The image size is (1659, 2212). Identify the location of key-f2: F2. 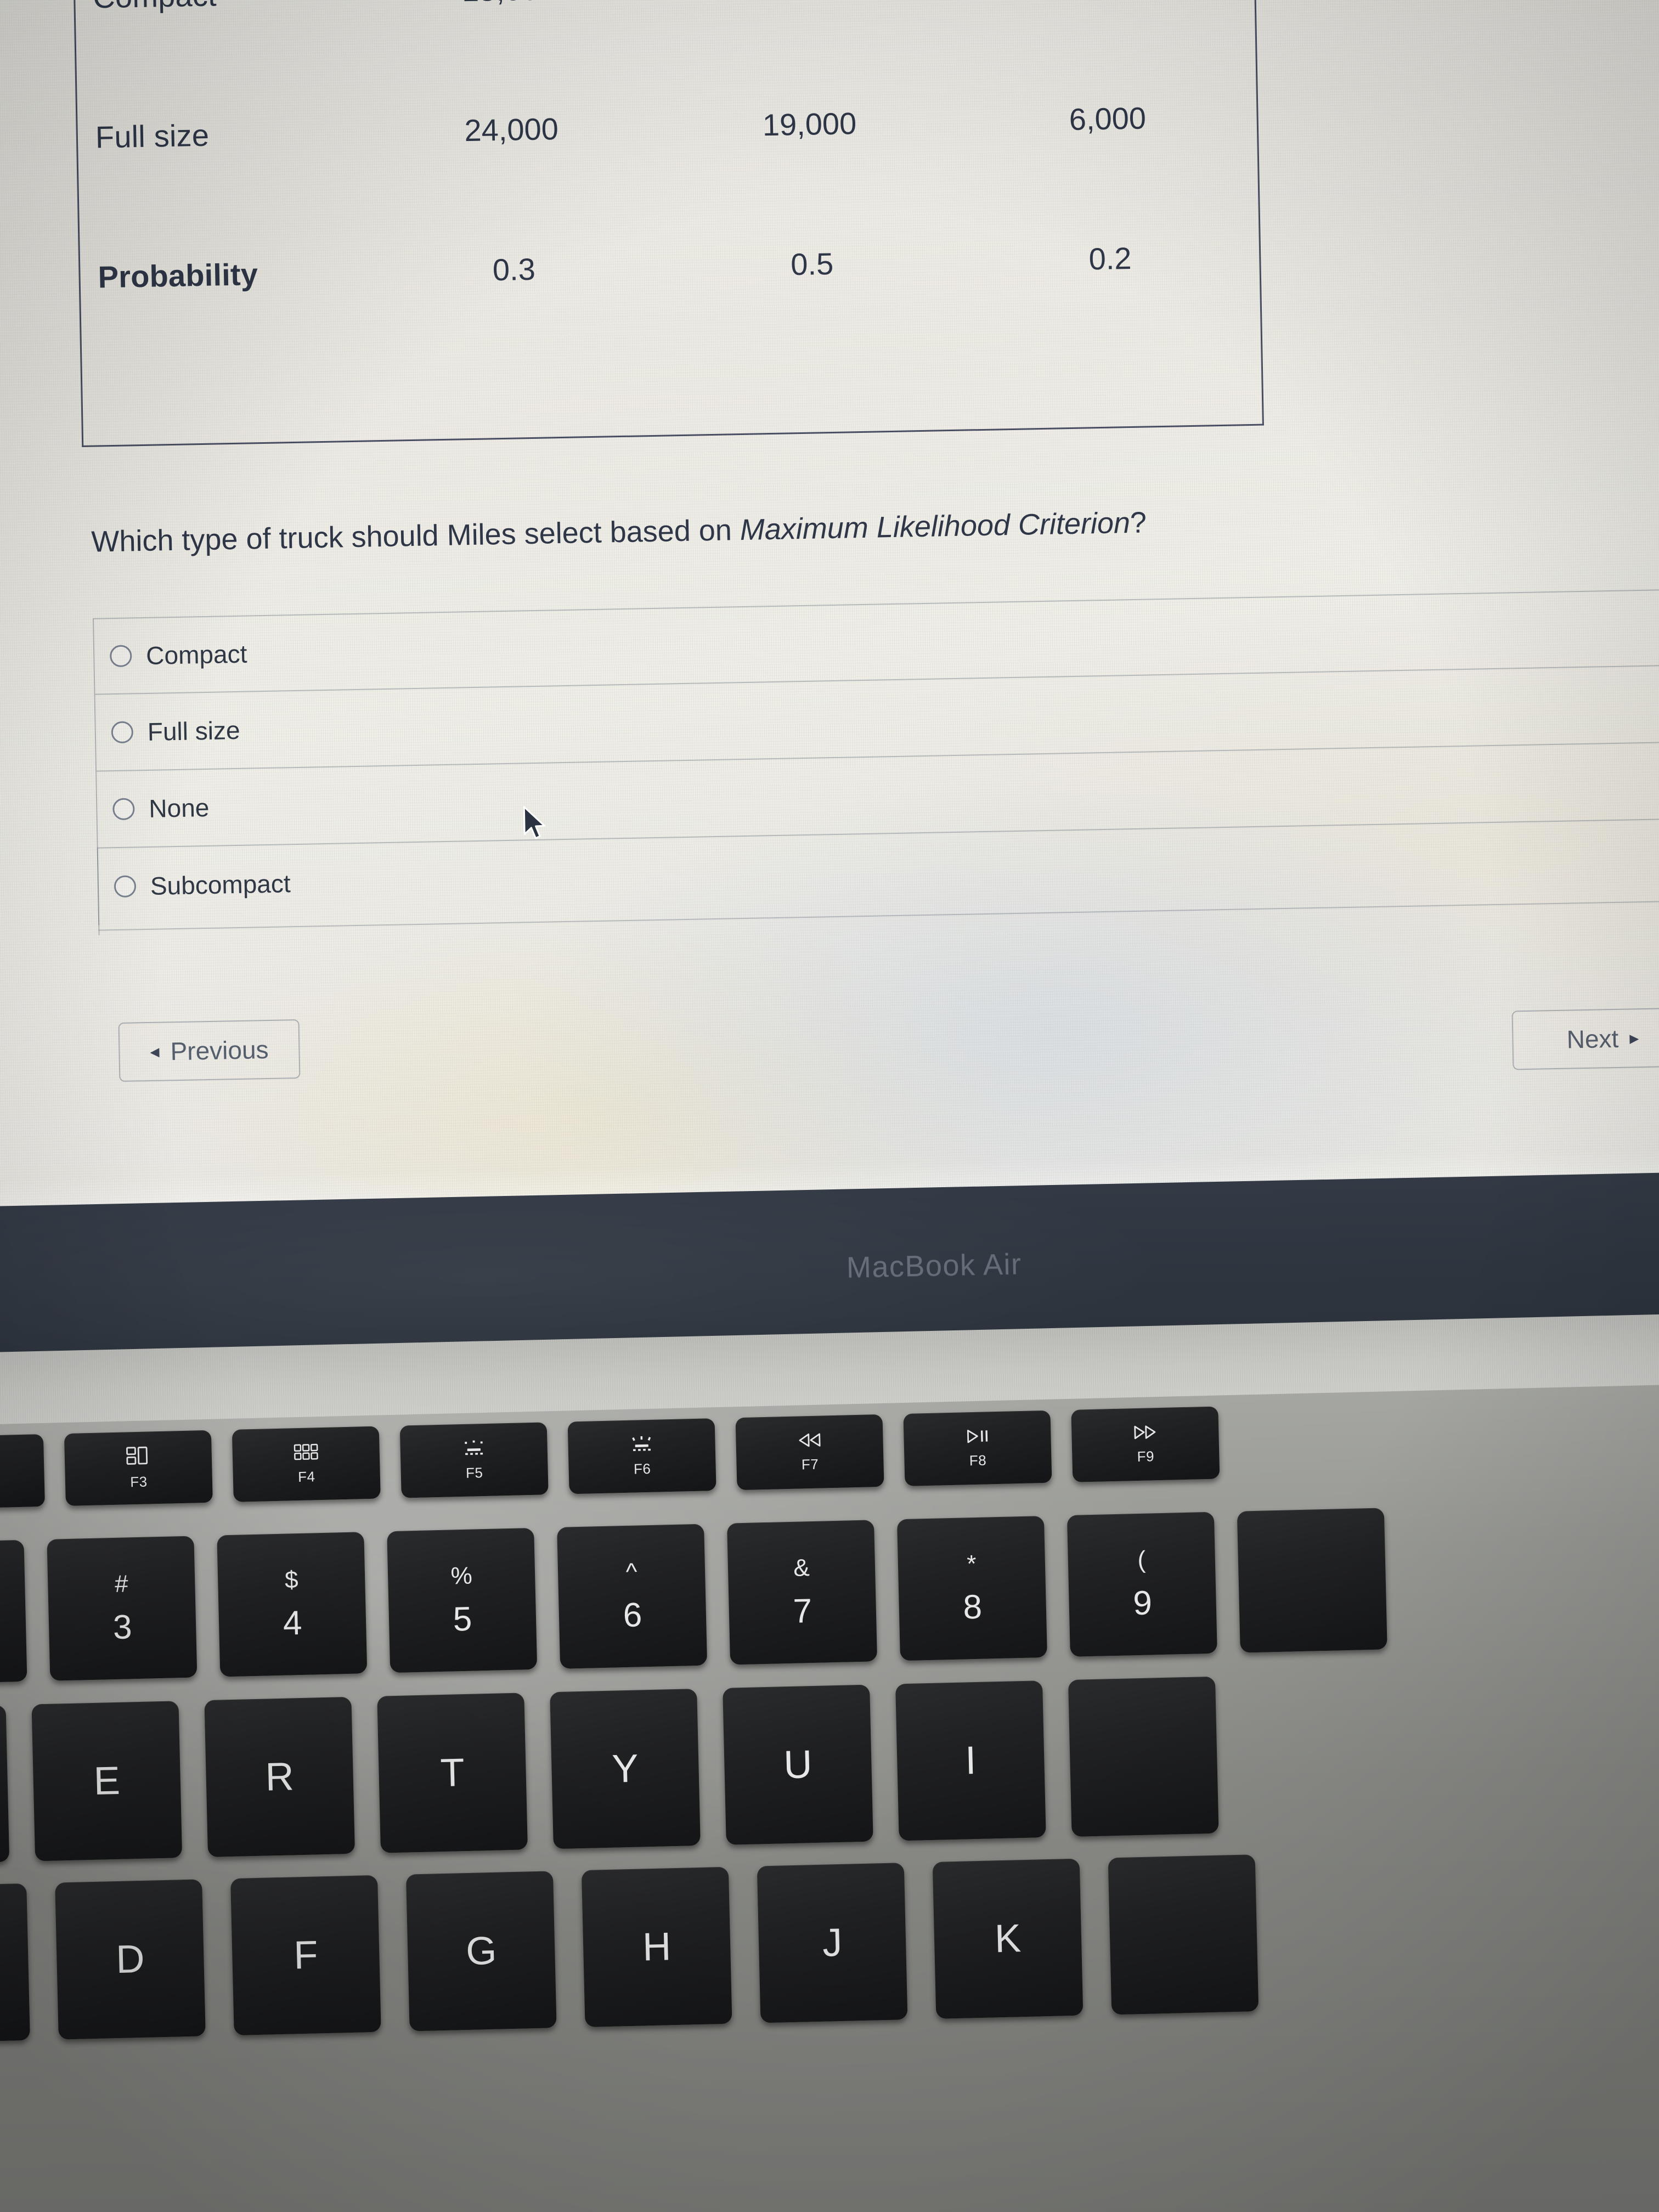
(22, 1472).